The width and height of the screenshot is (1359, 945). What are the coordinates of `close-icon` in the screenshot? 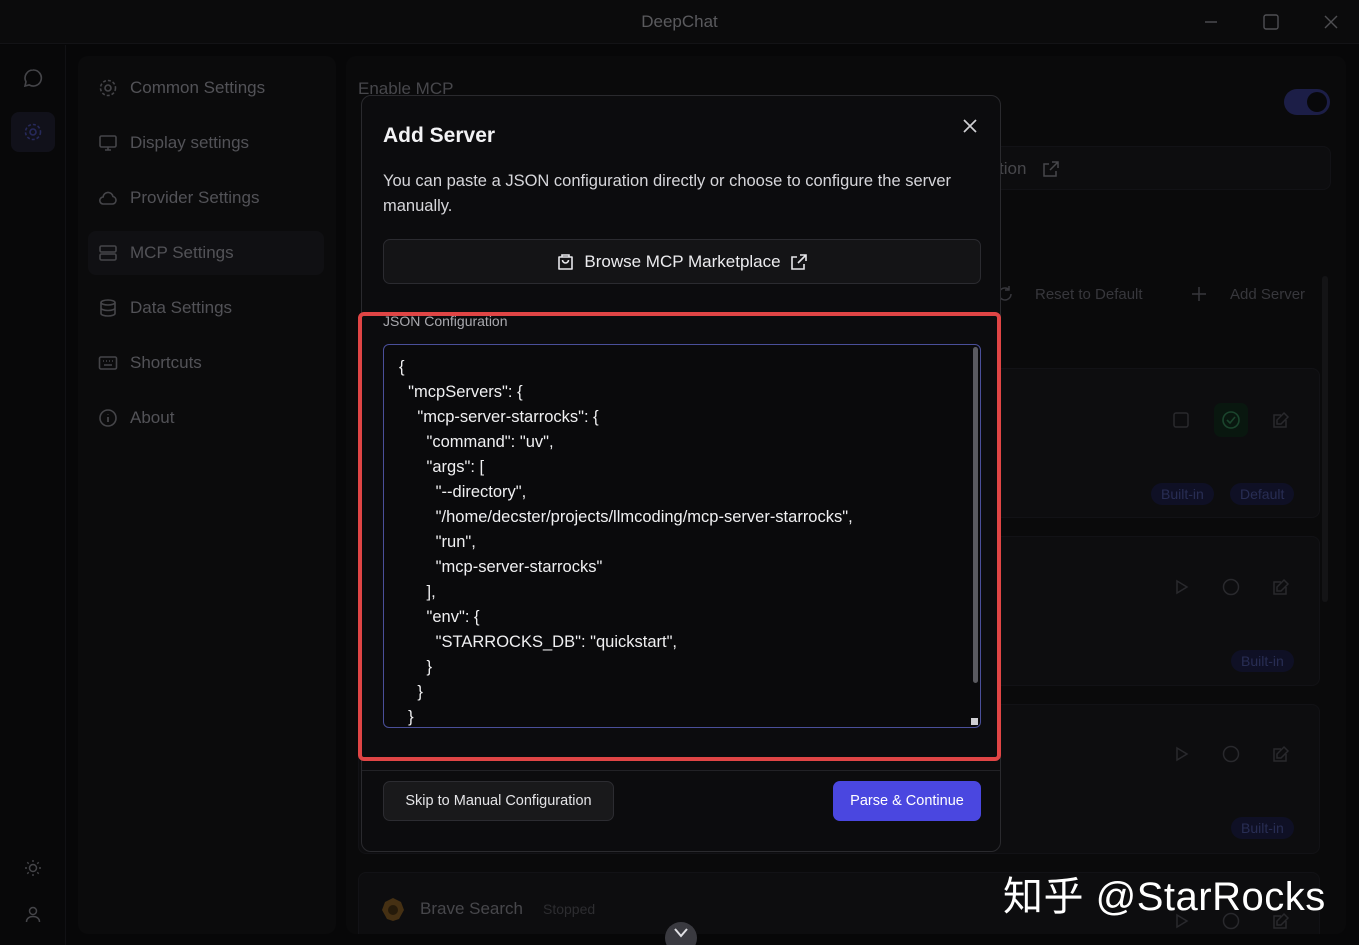 It's located at (970, 126).